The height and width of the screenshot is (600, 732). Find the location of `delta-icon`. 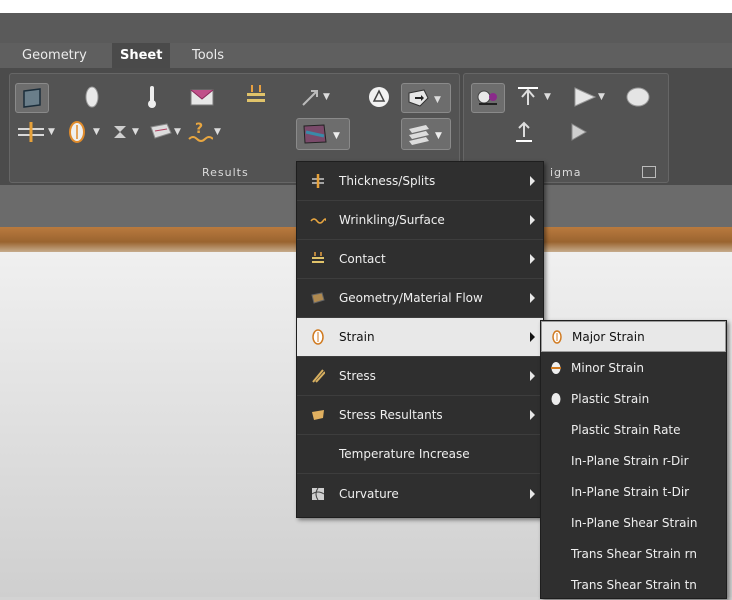

delta-icon is located at coordinates (379, 97).